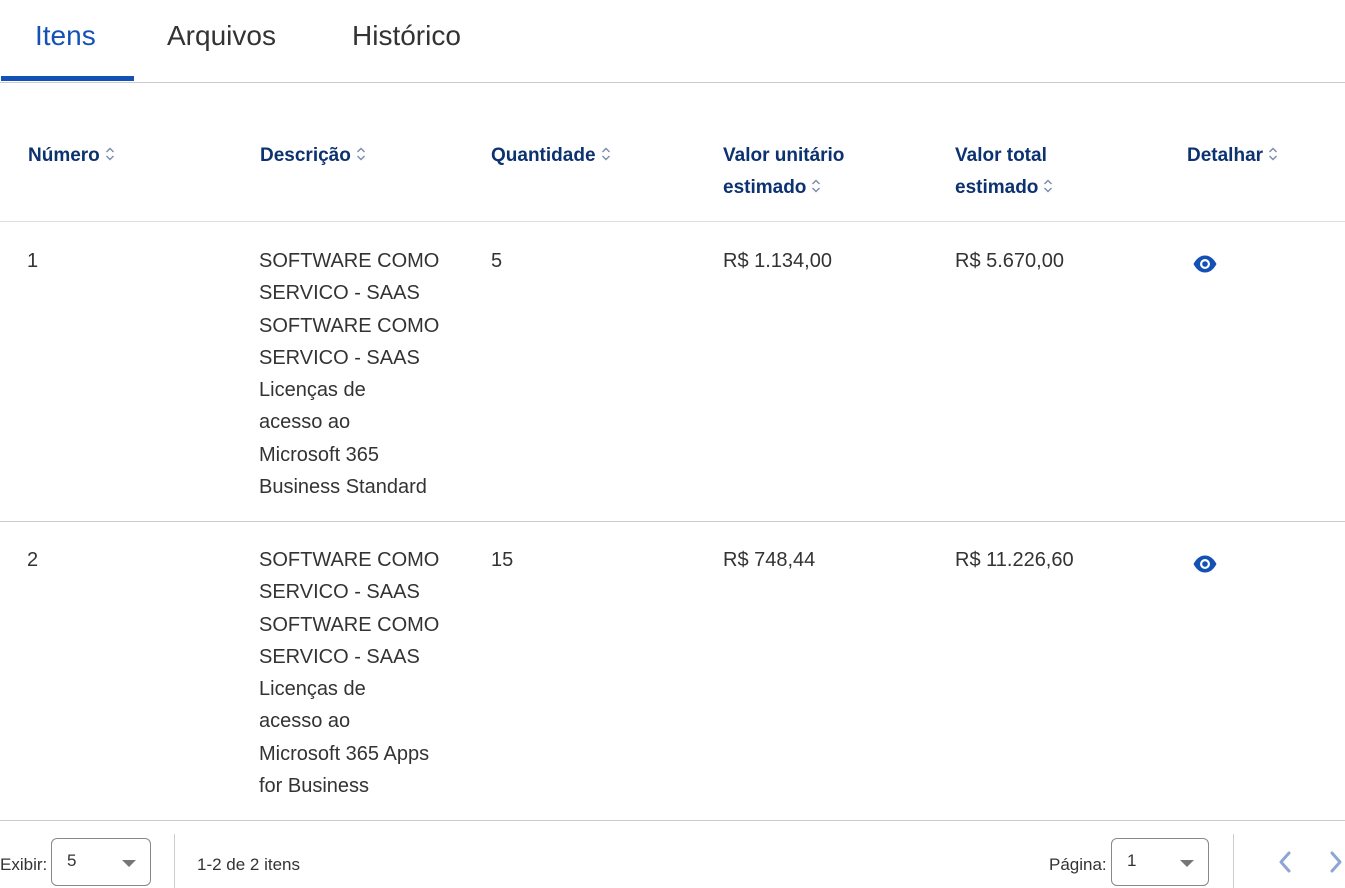  Describe the element at coordinates (64, 155) in the screenshot. I see `column-header-label: Número` at that location.